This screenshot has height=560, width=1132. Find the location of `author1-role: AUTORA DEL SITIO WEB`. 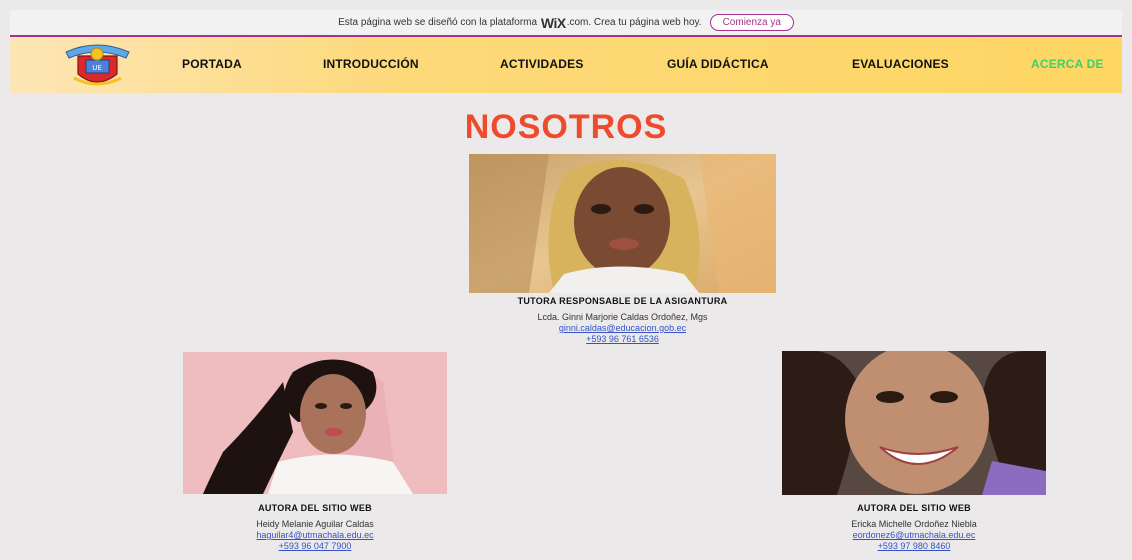

author1-role: AUTORA DEL SITIO WEB is located at coordinates (315, 508).